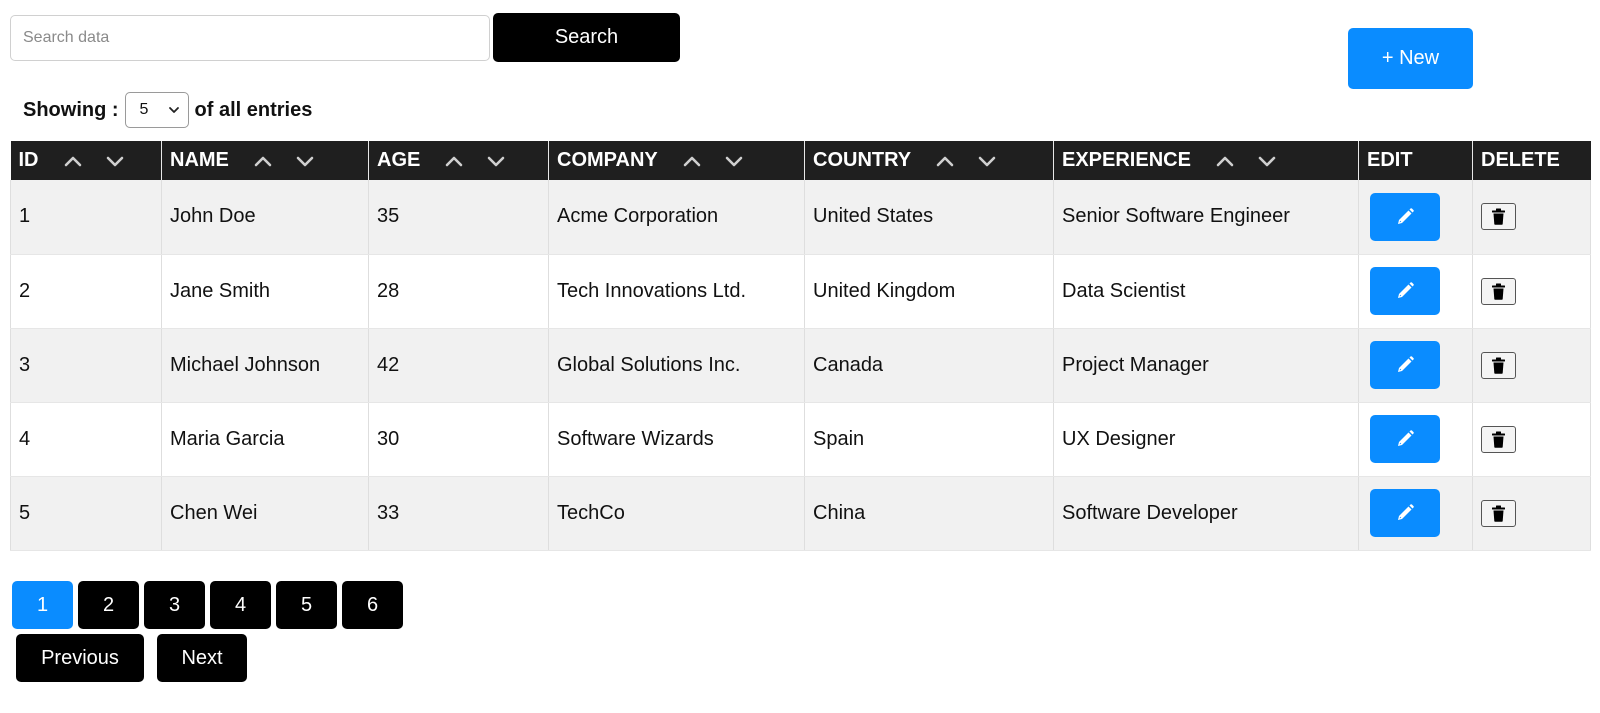 This screenshot has width=1600, height=713. I want to click on cell-name: Michael Johnson, so click(265, 365).